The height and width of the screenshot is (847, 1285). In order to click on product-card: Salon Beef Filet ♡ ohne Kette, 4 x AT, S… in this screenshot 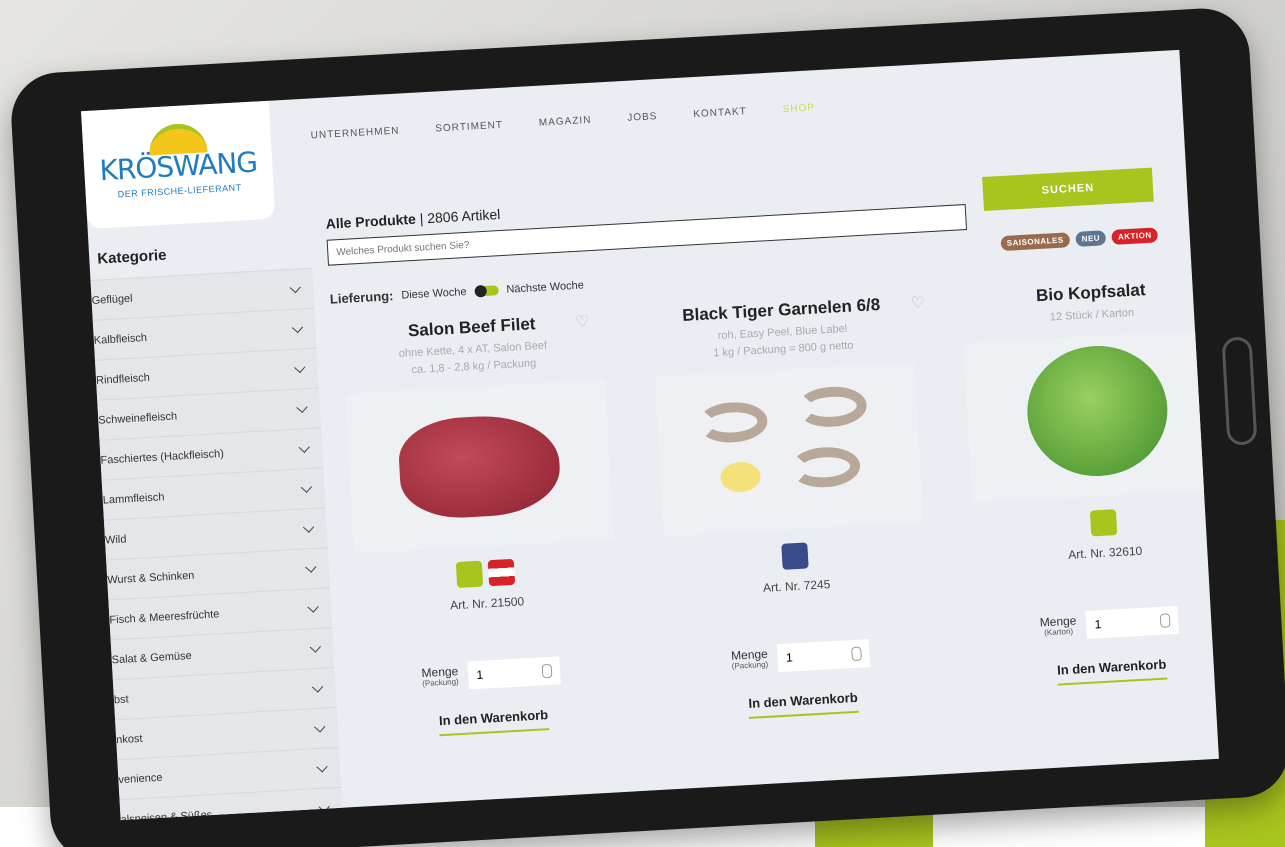, I will do `click(482, 525)`.